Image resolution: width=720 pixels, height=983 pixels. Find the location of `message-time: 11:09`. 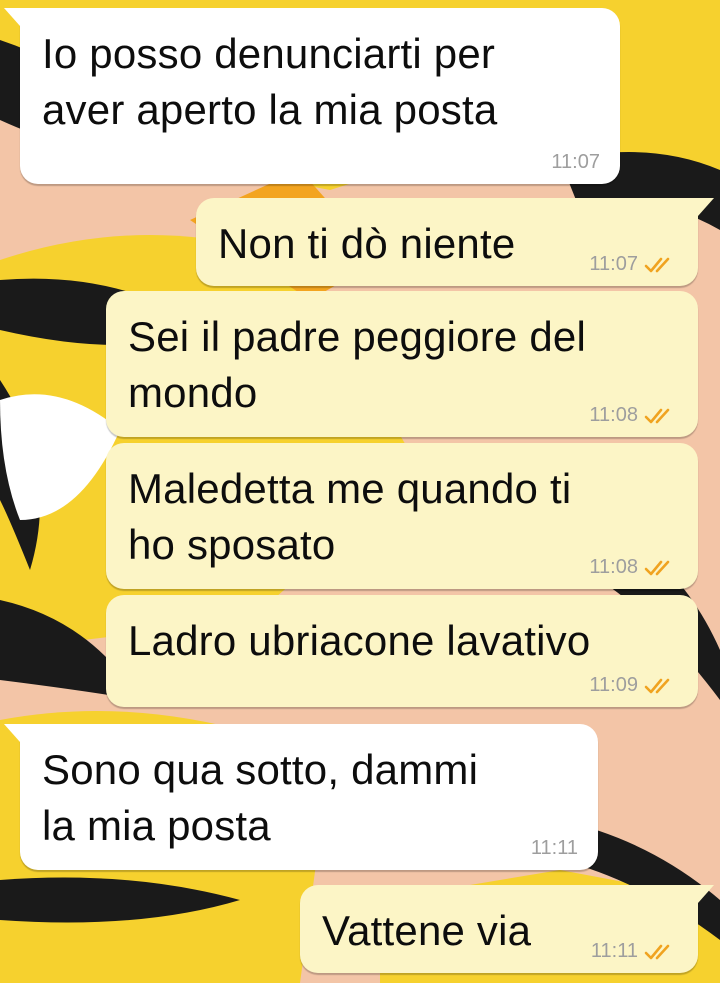

message-time: 11:09 is located at coordinates (613, 685).